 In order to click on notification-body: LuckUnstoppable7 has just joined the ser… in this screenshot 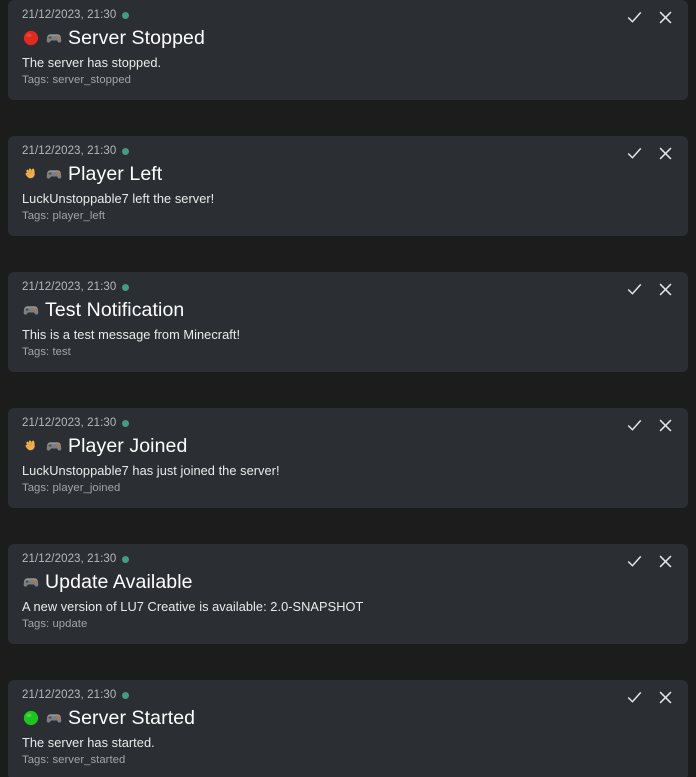, I will do `click(151, 470)`.